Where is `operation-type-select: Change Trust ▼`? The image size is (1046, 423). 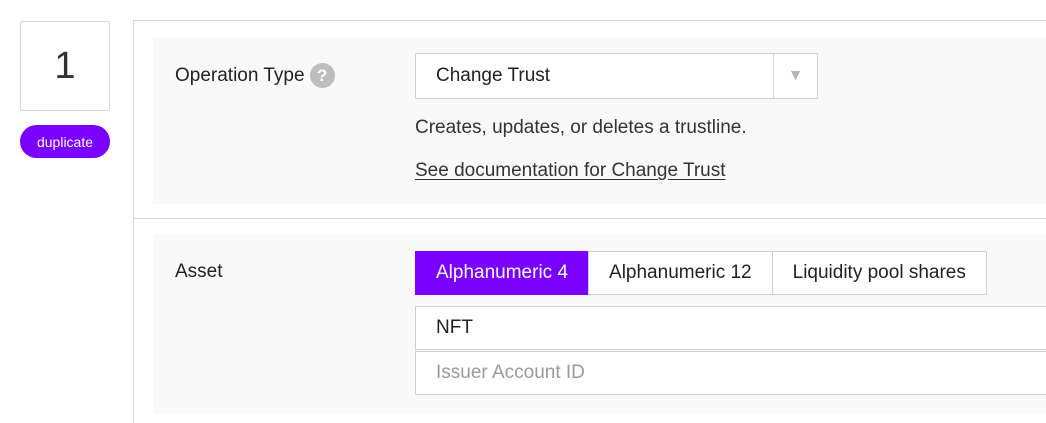
operation-type-select: Change Trust ▼ is located at coordinates (616, 76).